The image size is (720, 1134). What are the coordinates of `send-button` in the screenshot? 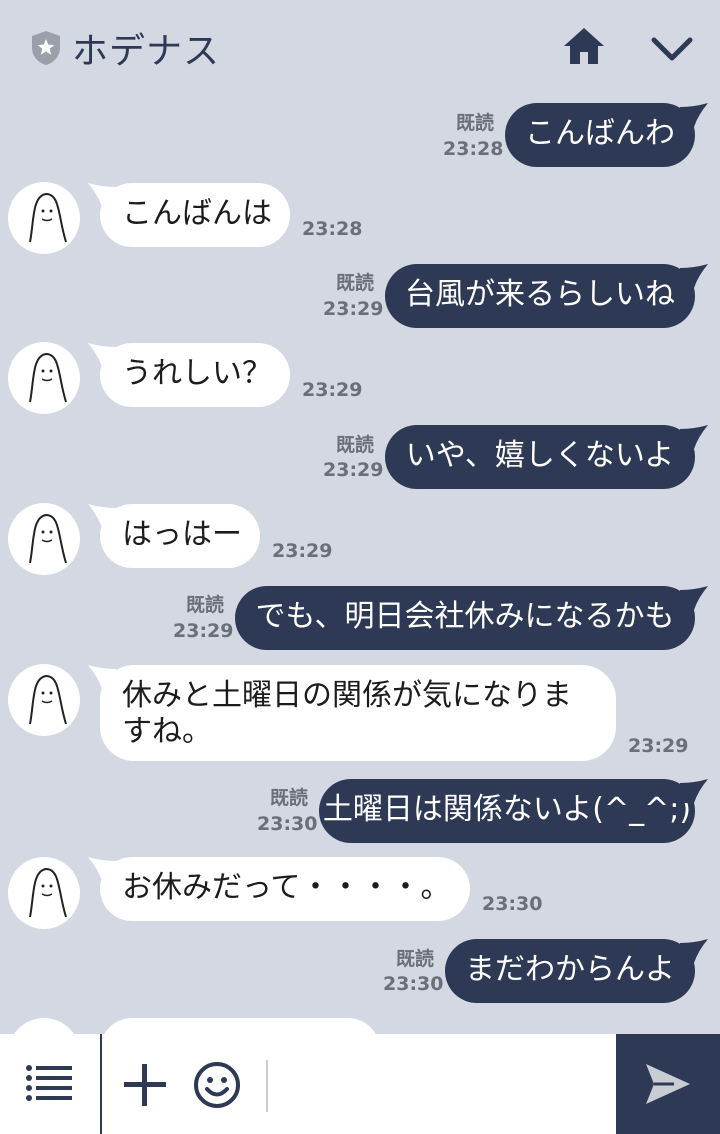 It's located at (668, 1084).